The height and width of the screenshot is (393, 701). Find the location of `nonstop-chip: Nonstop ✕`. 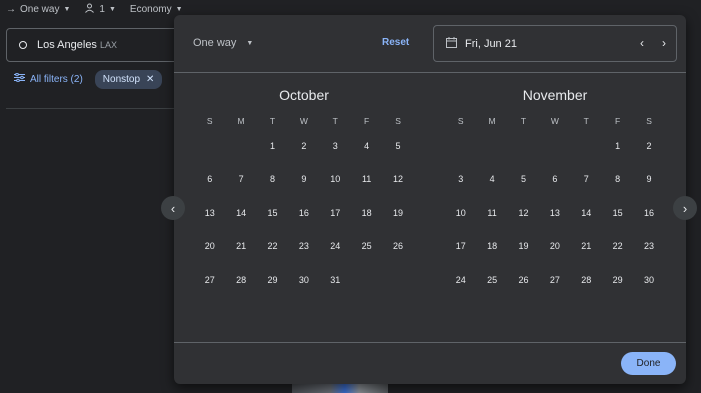

nonstop-chip: Nonstop ✕ is located at coordinates (128, 79).